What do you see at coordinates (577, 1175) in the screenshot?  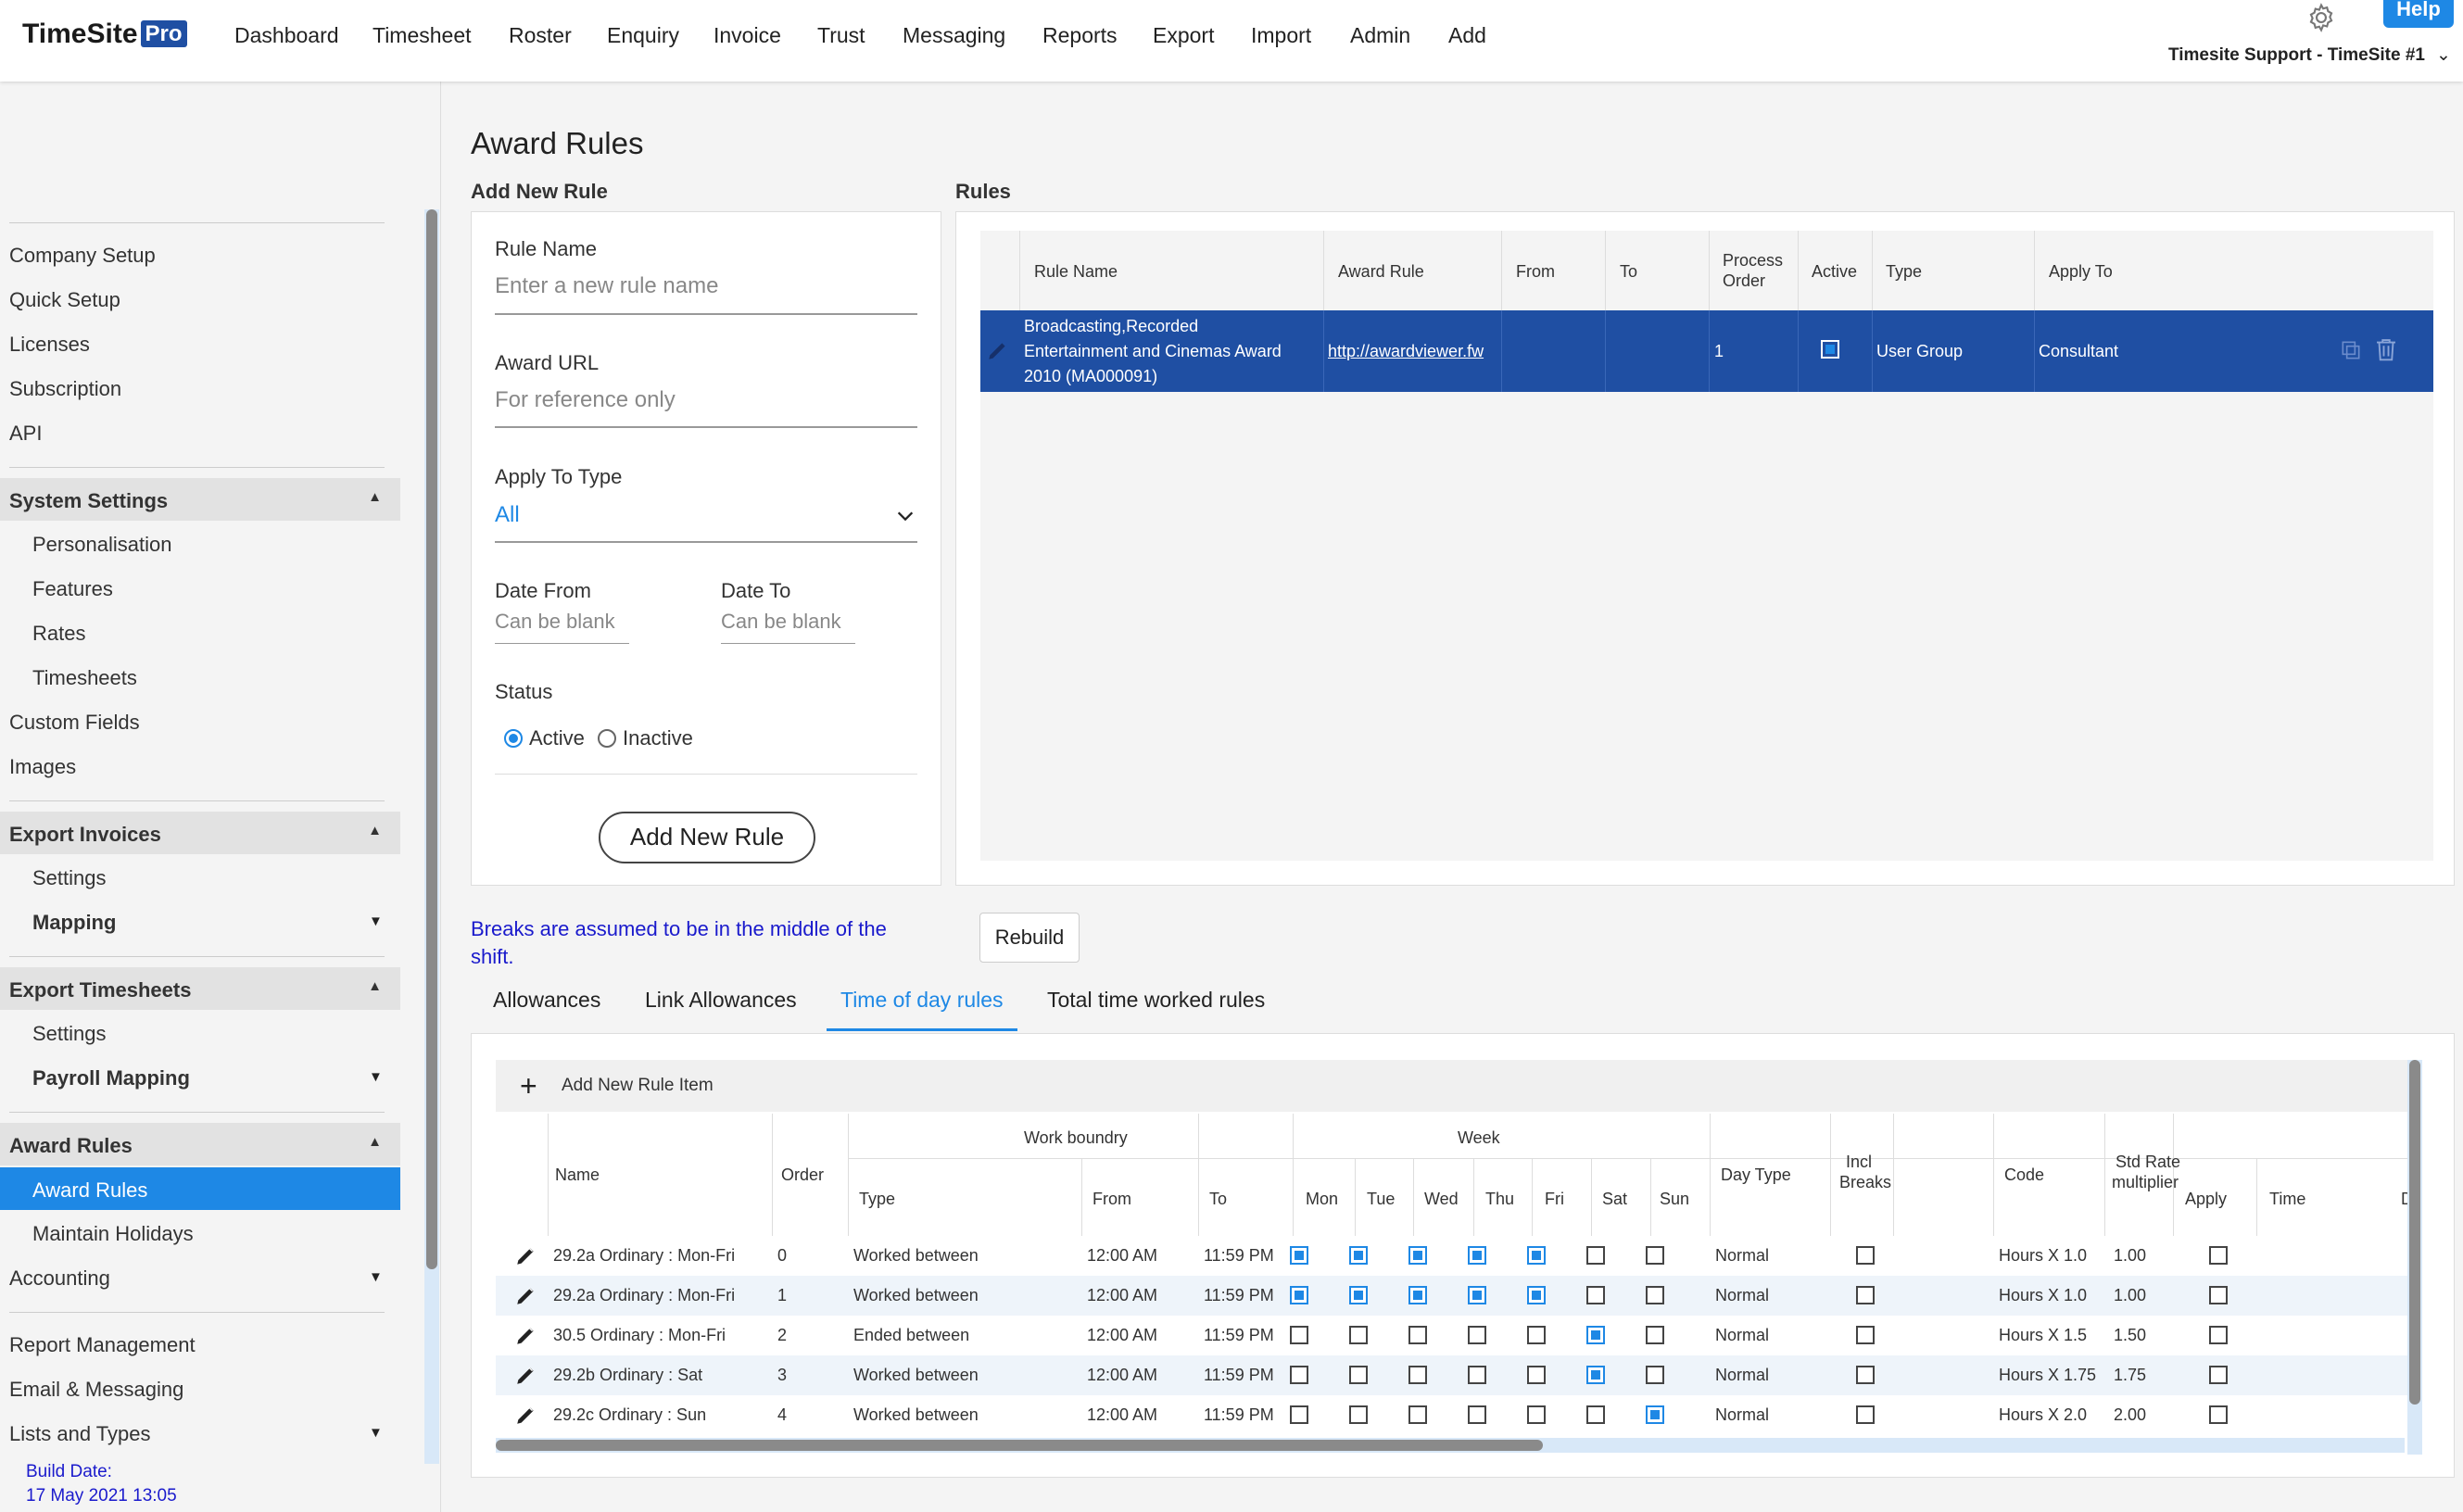 I see `col-name: Name` at bounding box center [577, 1175].